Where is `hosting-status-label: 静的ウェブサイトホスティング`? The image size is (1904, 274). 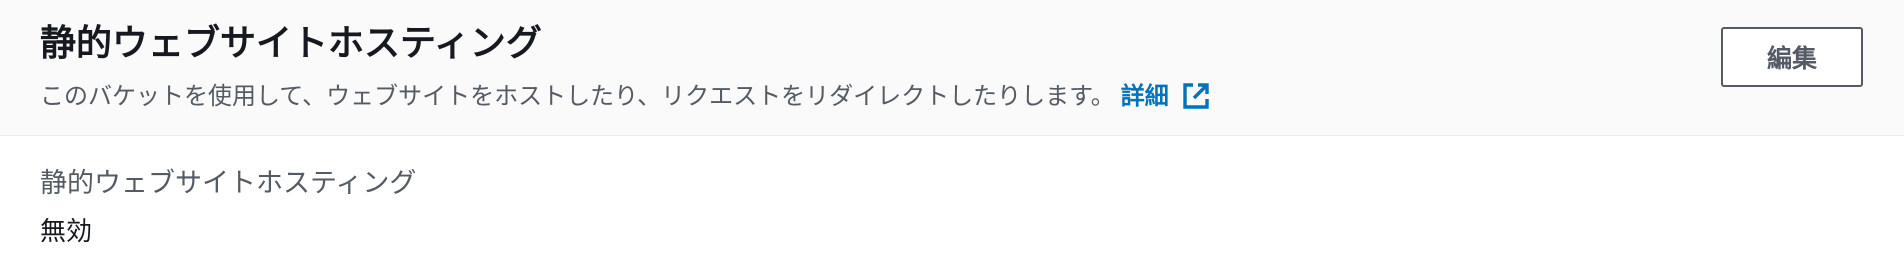 hosting-status-label: 静的ウェブサイトホスティング is located at coordinates (228, 183).